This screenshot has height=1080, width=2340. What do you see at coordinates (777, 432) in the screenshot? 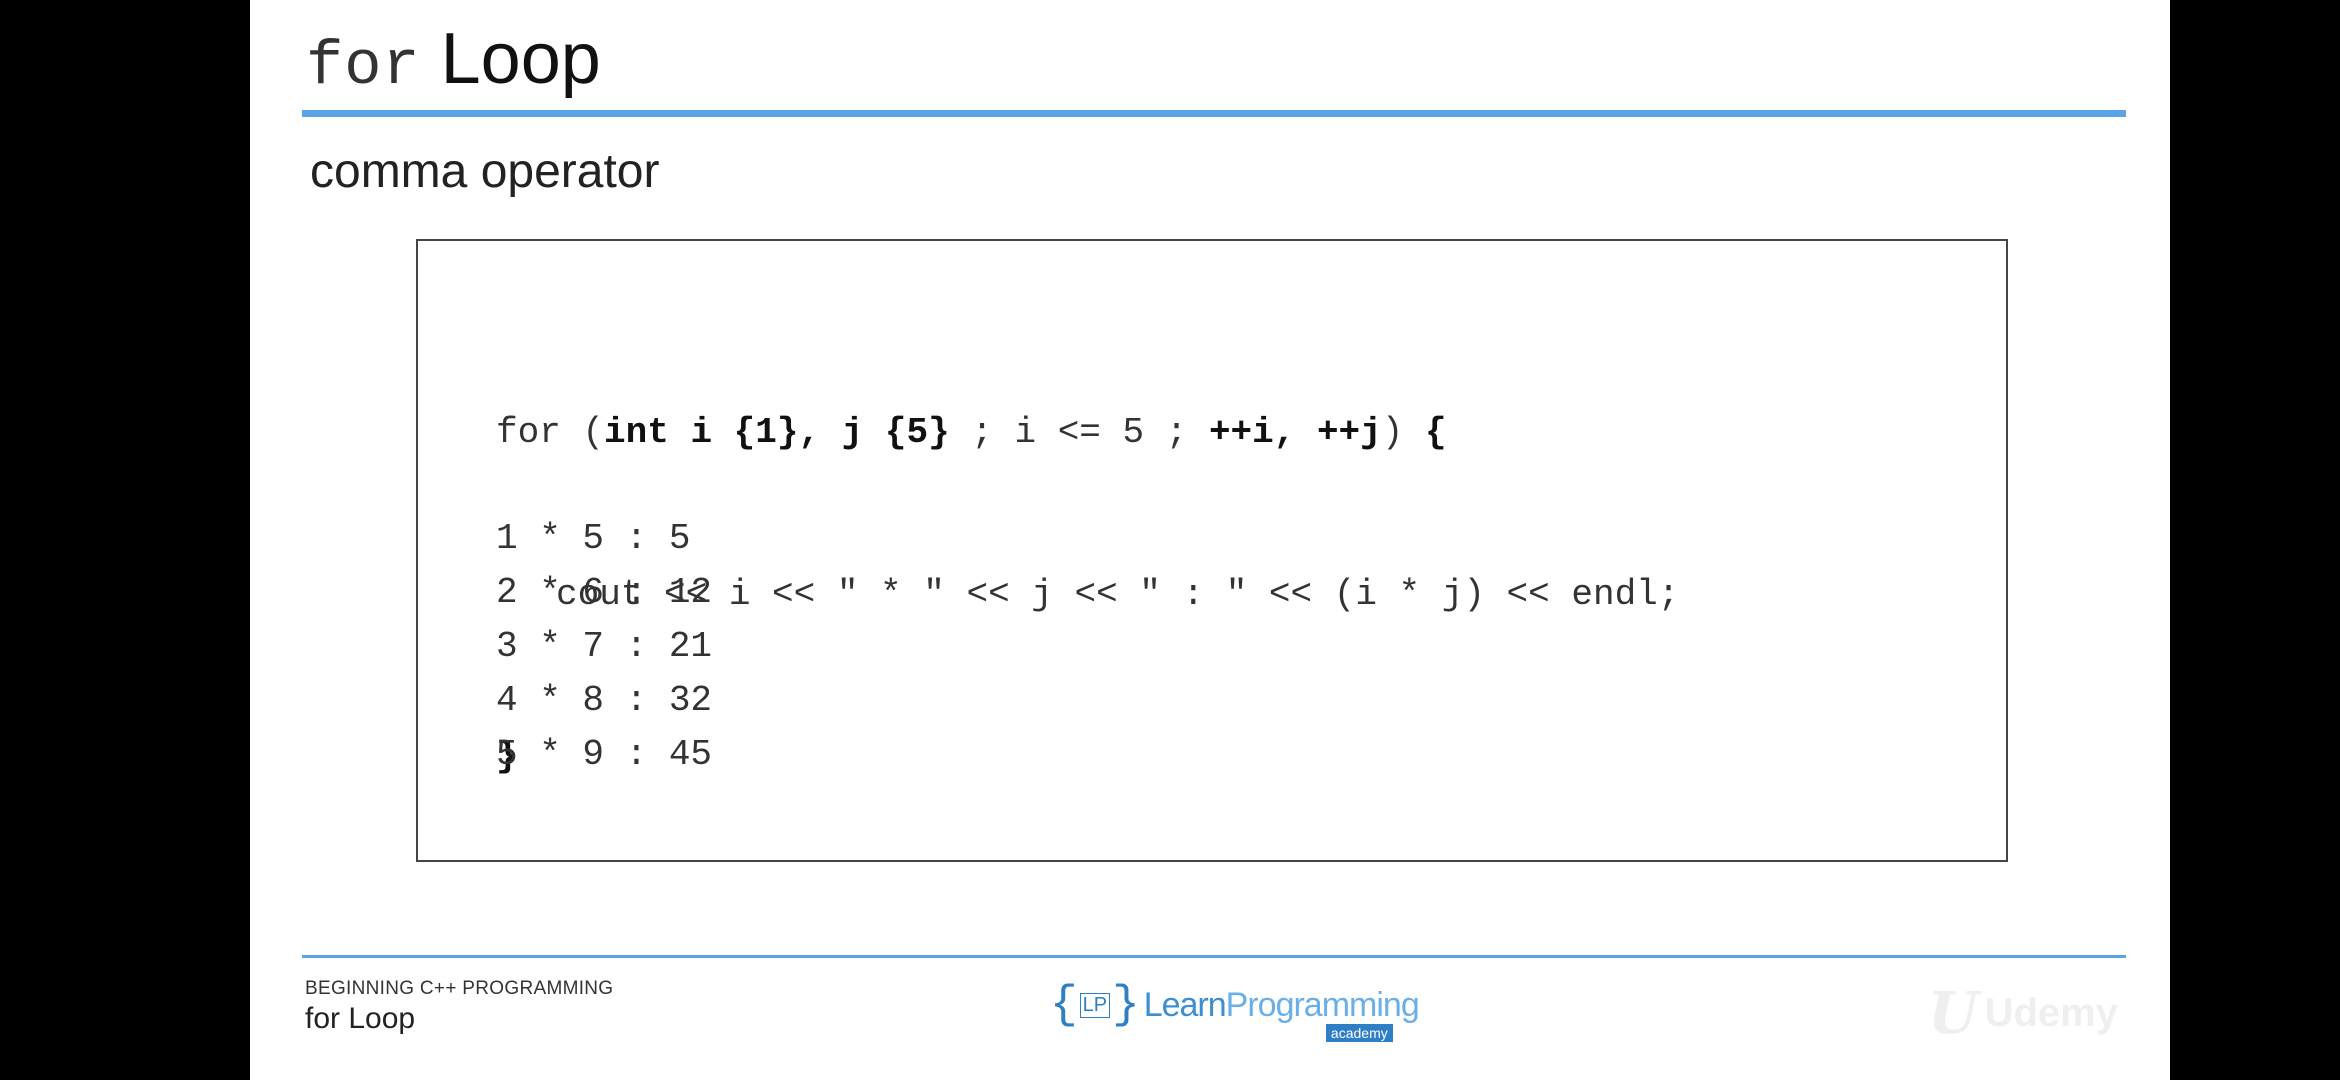
I see `code-token-bold: int i {1}, j {5}` at bounding box center [777, 432].